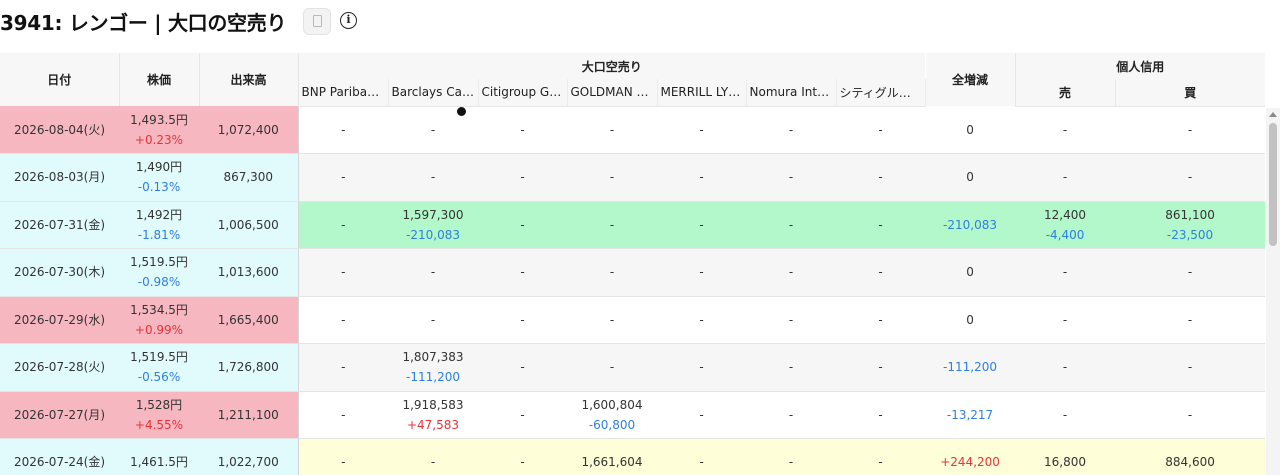  I want to click on copy-button, so click(317, 21).